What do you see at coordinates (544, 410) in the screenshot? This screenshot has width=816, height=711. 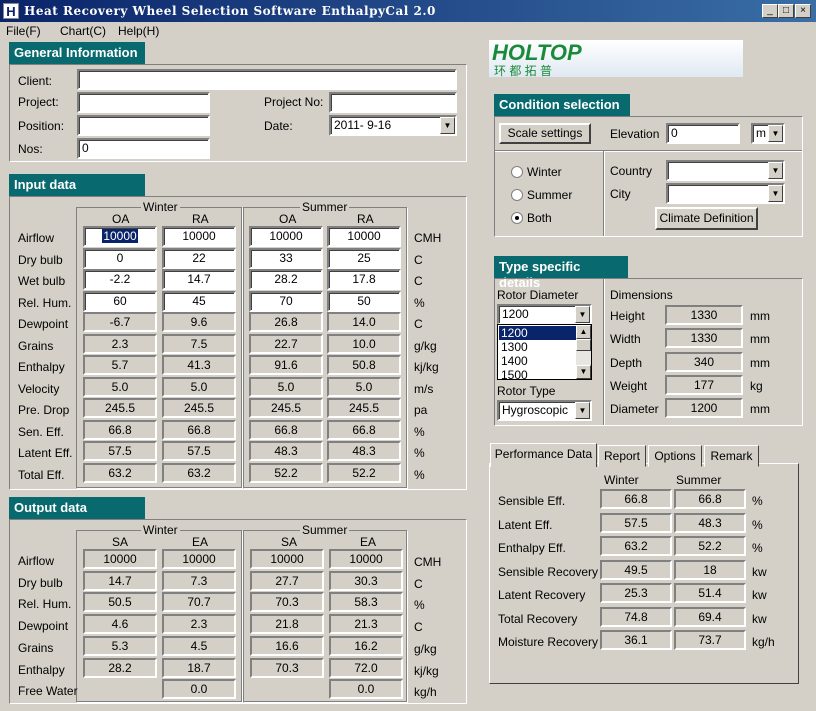 I see `rotor-type-select: Hygroscopic ▼` at bounding box center [544, 410].